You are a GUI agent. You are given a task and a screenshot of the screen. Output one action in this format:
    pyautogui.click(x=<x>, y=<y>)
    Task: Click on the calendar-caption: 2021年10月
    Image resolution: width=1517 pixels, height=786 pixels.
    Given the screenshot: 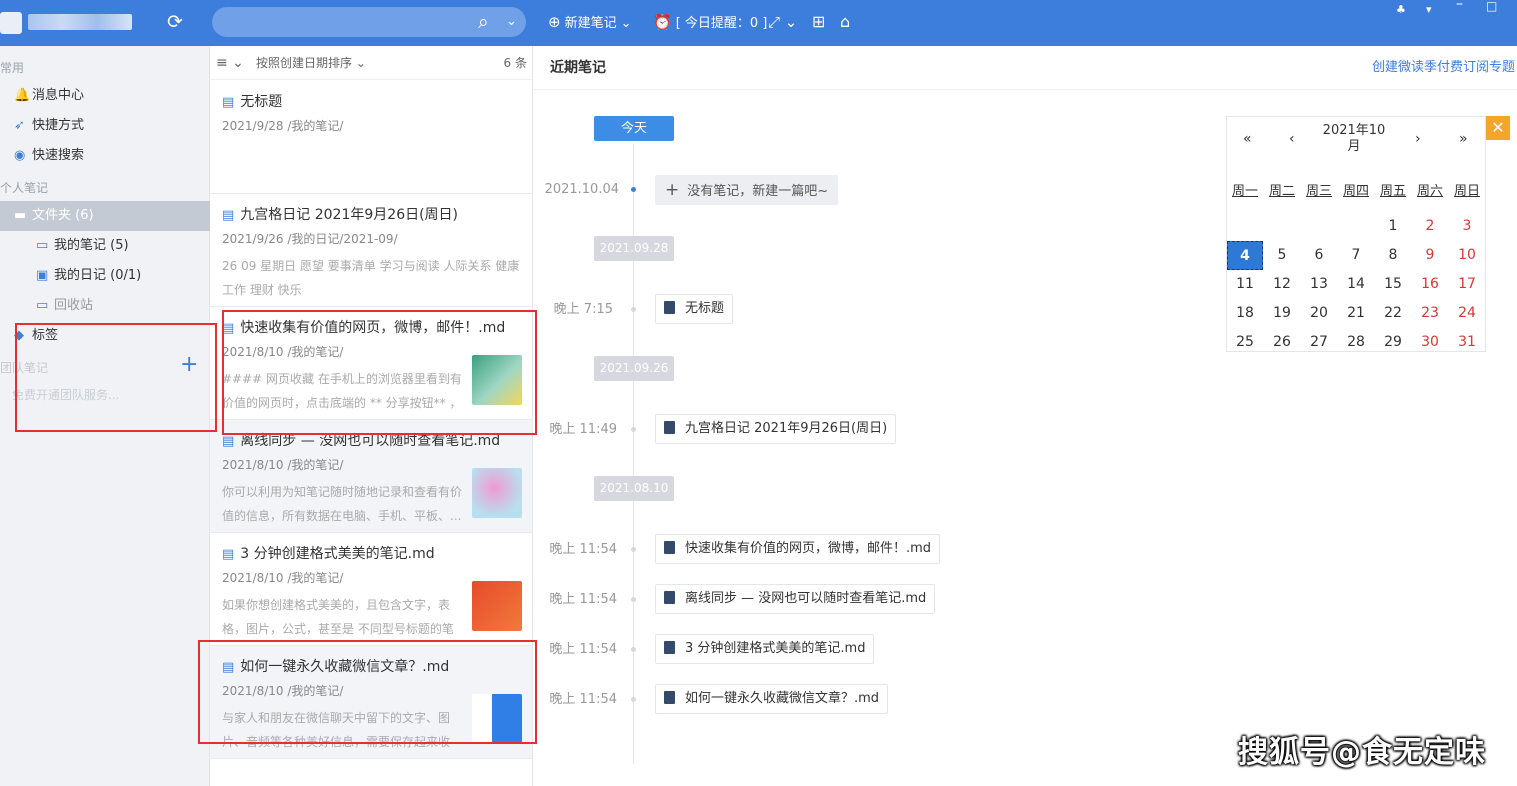 What is the action you would take?
    pyautogui.click(x=1354, y=138)
    